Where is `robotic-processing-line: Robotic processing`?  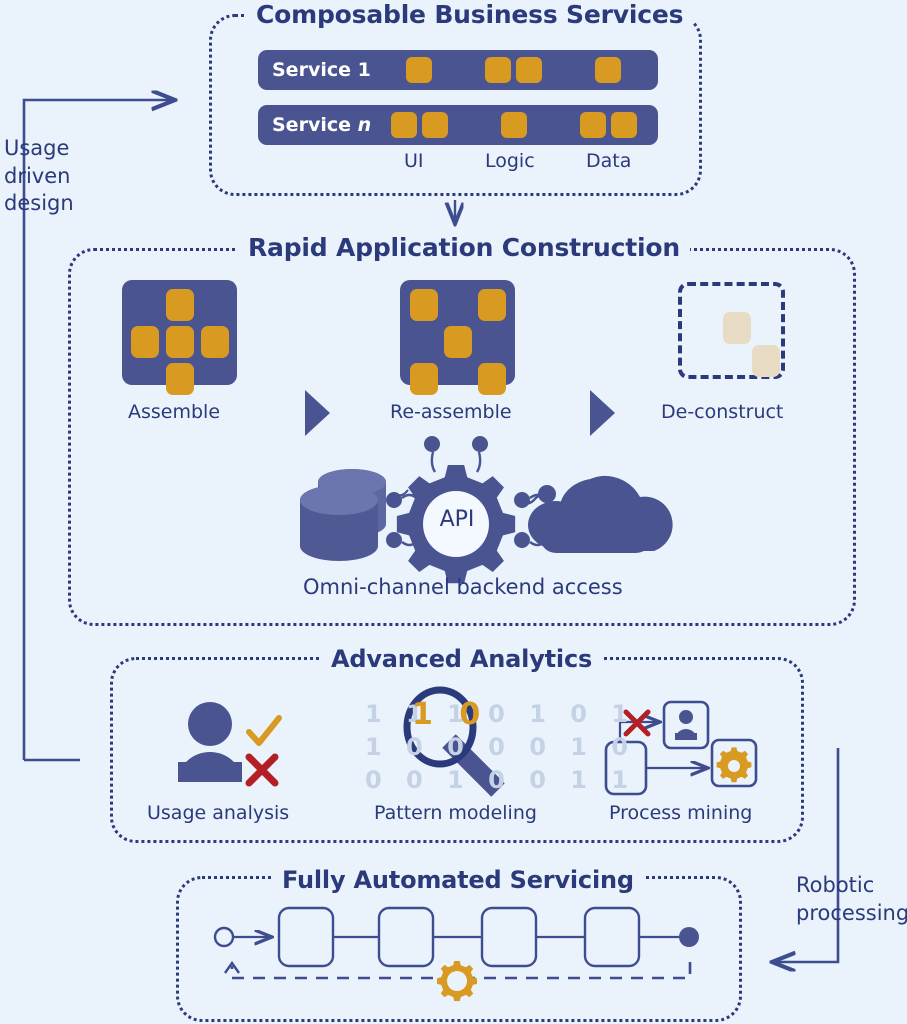 robotic-processing-line: Robotic processing is located at coordinates (851, 899).